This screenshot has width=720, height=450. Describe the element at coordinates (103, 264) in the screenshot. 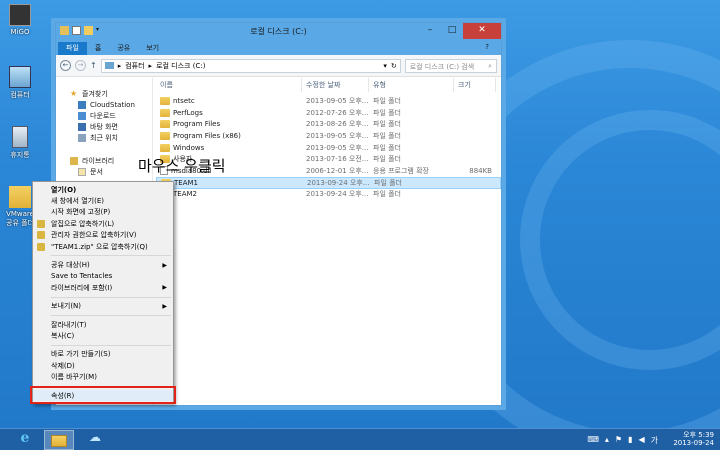

I see `menu-item: 공유 대상(H) ▶` at that location.